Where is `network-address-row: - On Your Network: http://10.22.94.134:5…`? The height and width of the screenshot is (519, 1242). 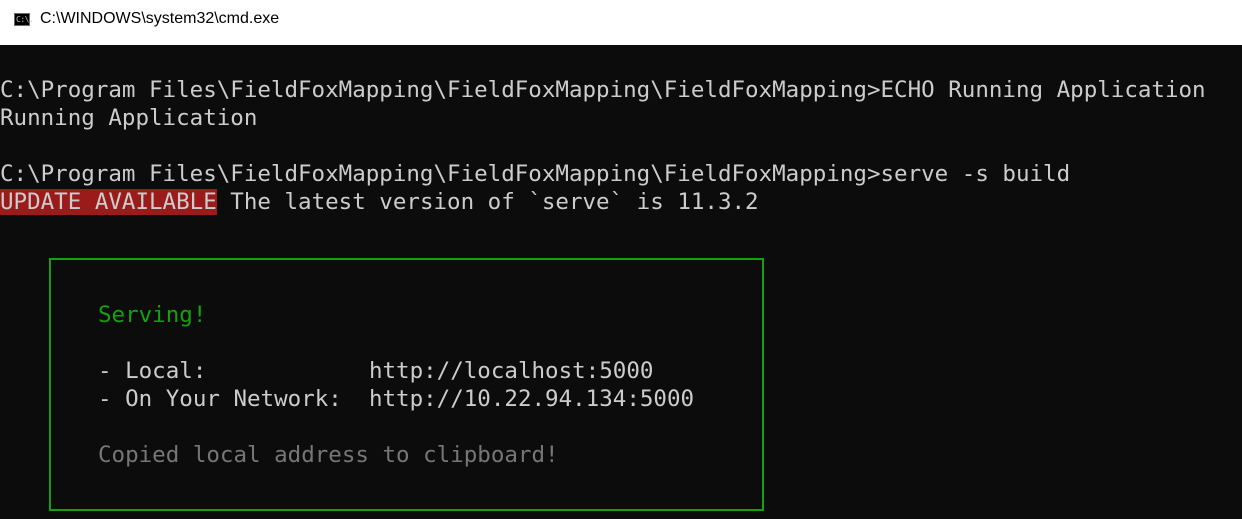
network-address-row: - On Your Network: http://10.22.94.134:5… is located at coordinates (396, 399).